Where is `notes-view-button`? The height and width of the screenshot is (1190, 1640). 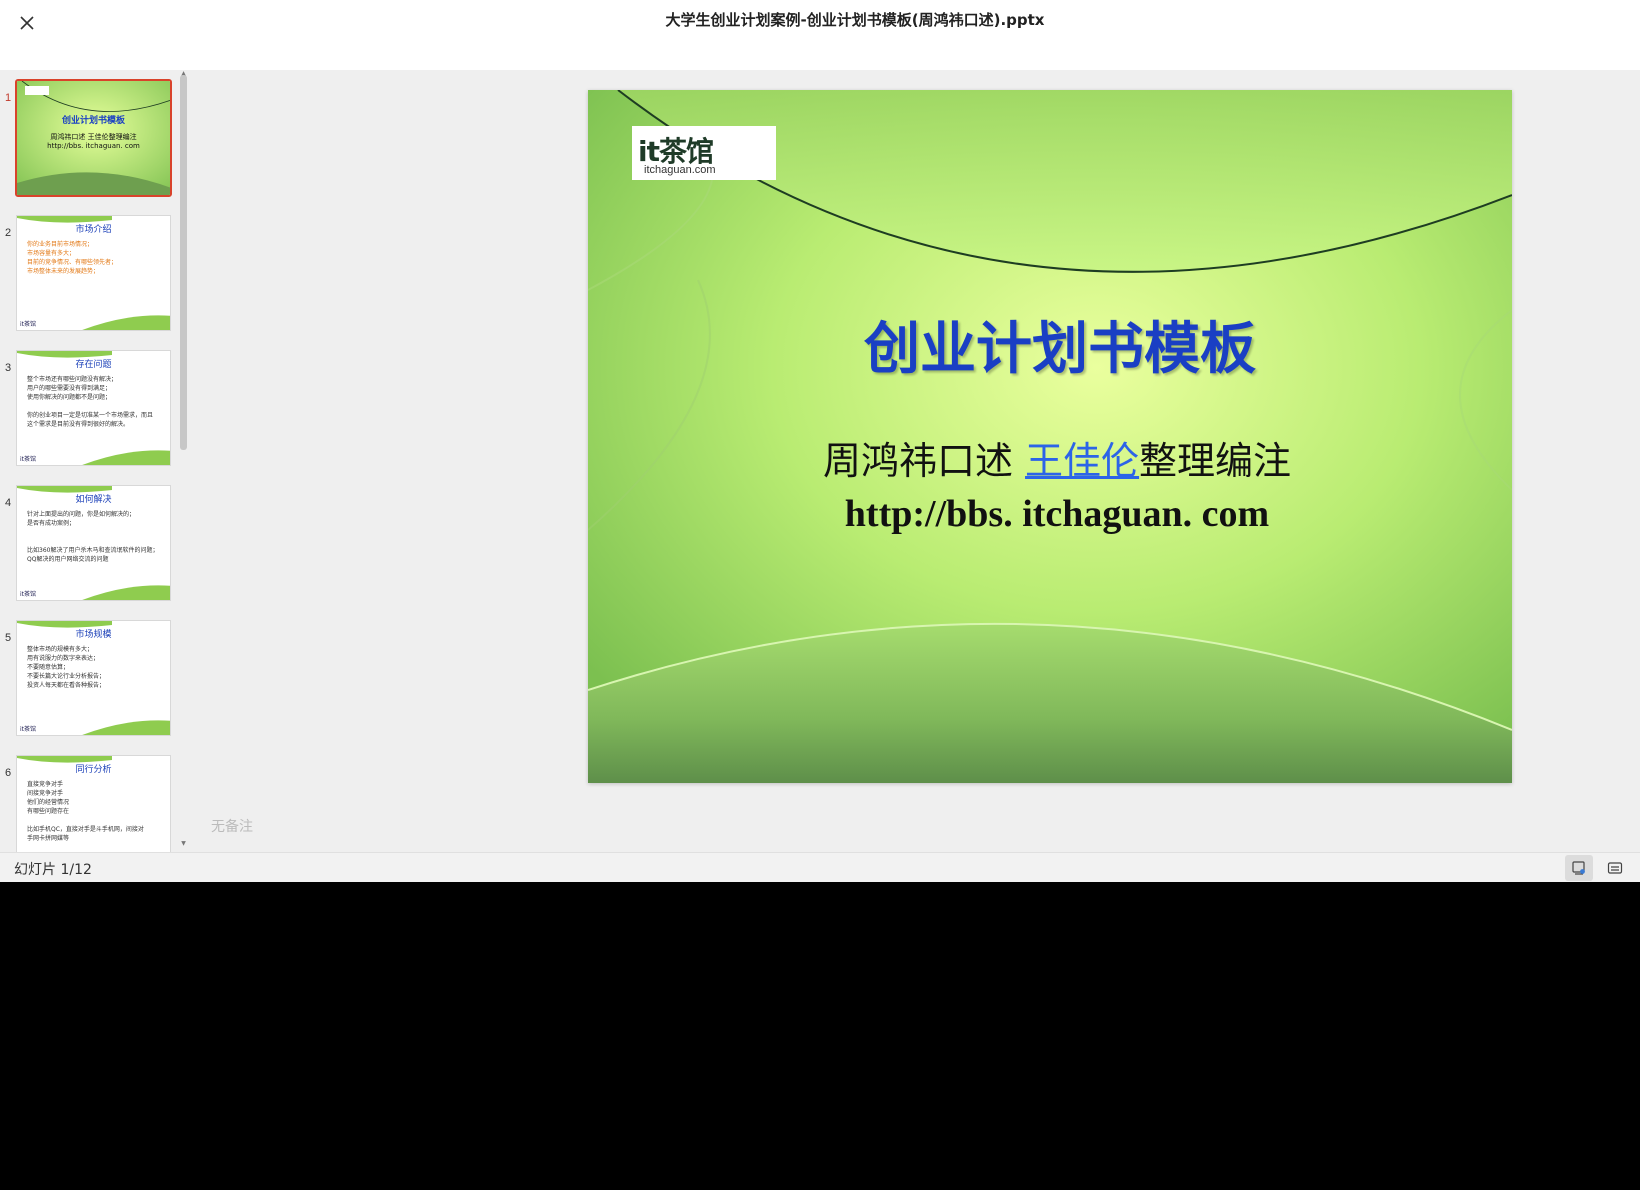 notes-view-button is located at coordinates (1579, 868).